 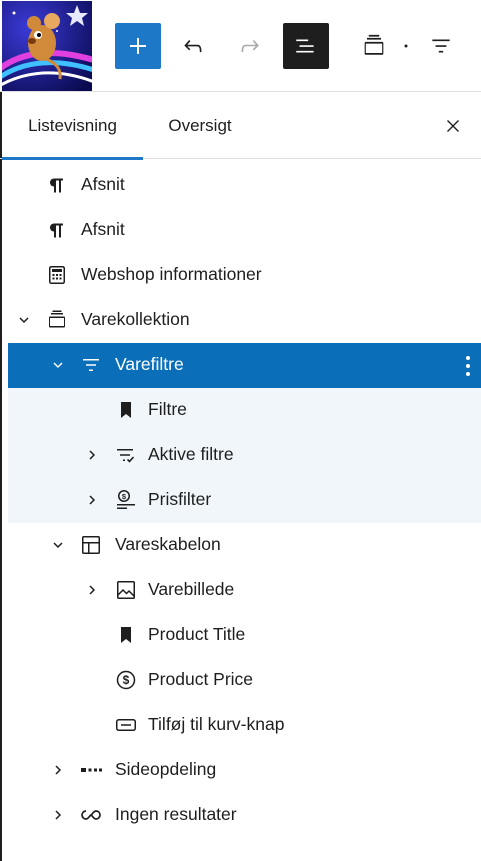 I want to click on tree-item-label: Product Title, so click(x=197, y=634).